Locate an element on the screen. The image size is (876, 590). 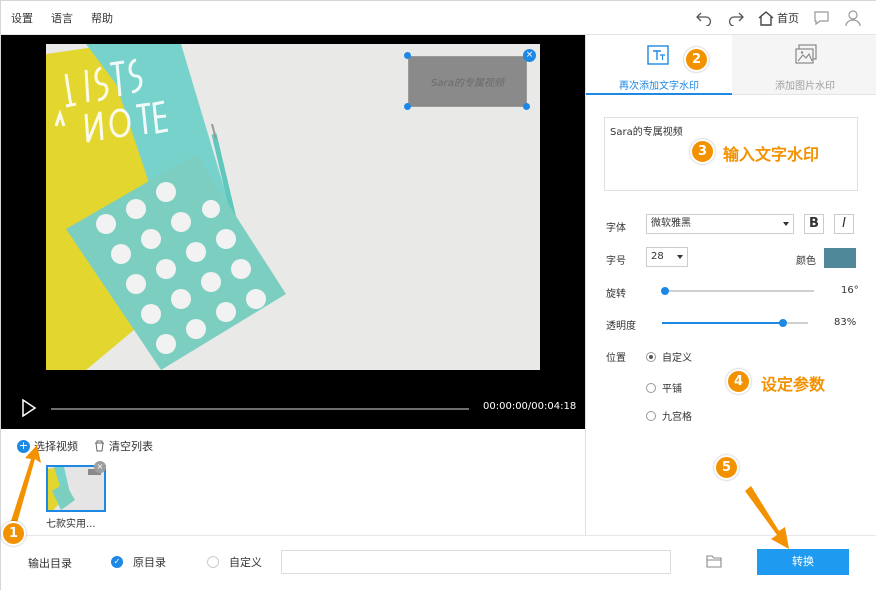
annotation-step-3-text: 输入文字水印 is located at coordinates (771, 154).